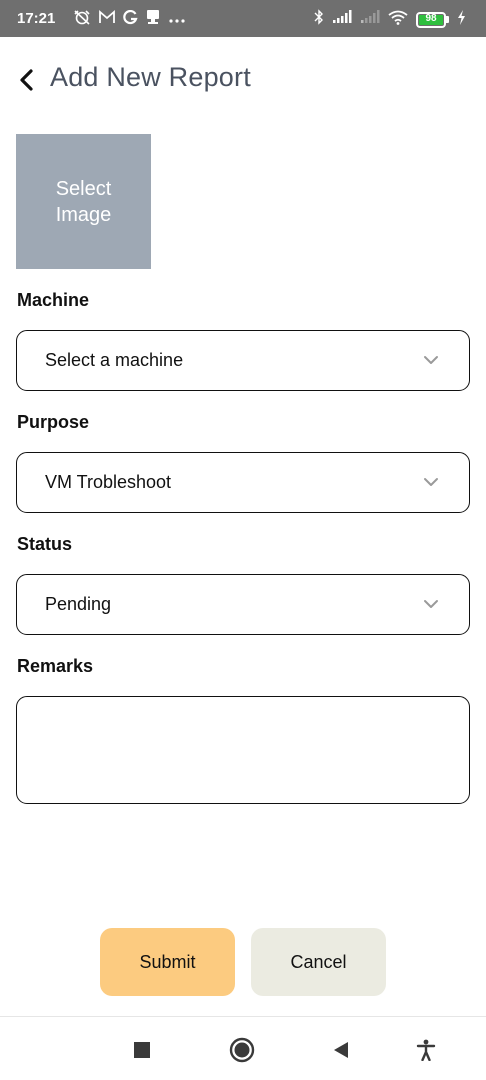 The width and height of the screenshot is (486, 1080). Describe the element at coordinates (243, 750) in the screenshot. I see `remarks-textarea` at that location.